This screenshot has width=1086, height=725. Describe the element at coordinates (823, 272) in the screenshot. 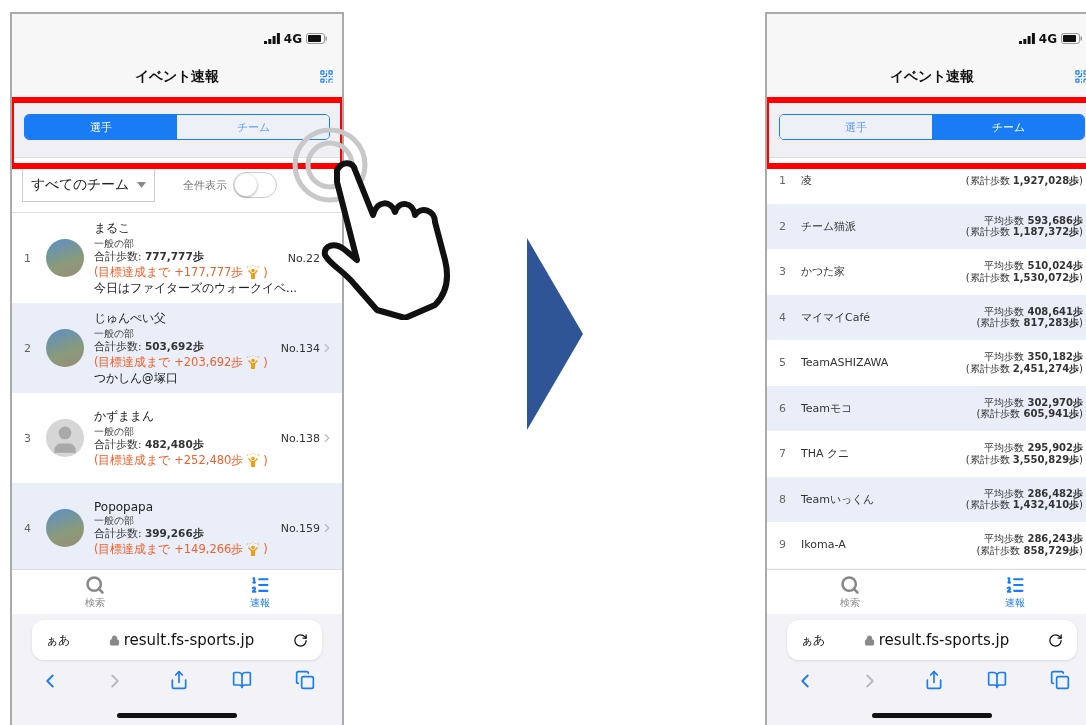

I see `team-name: かつた家` at that location.